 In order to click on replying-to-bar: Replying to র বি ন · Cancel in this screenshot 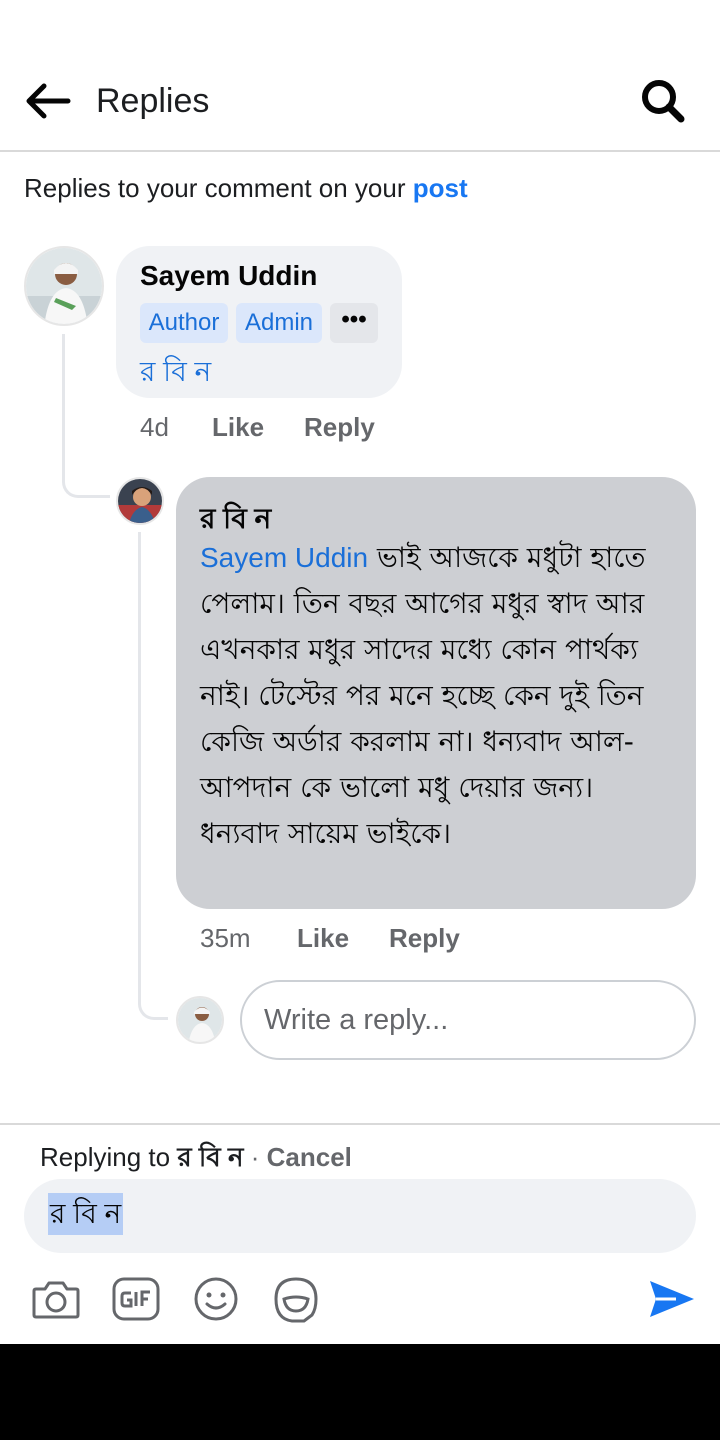, I will do `click(196, 1159)`.